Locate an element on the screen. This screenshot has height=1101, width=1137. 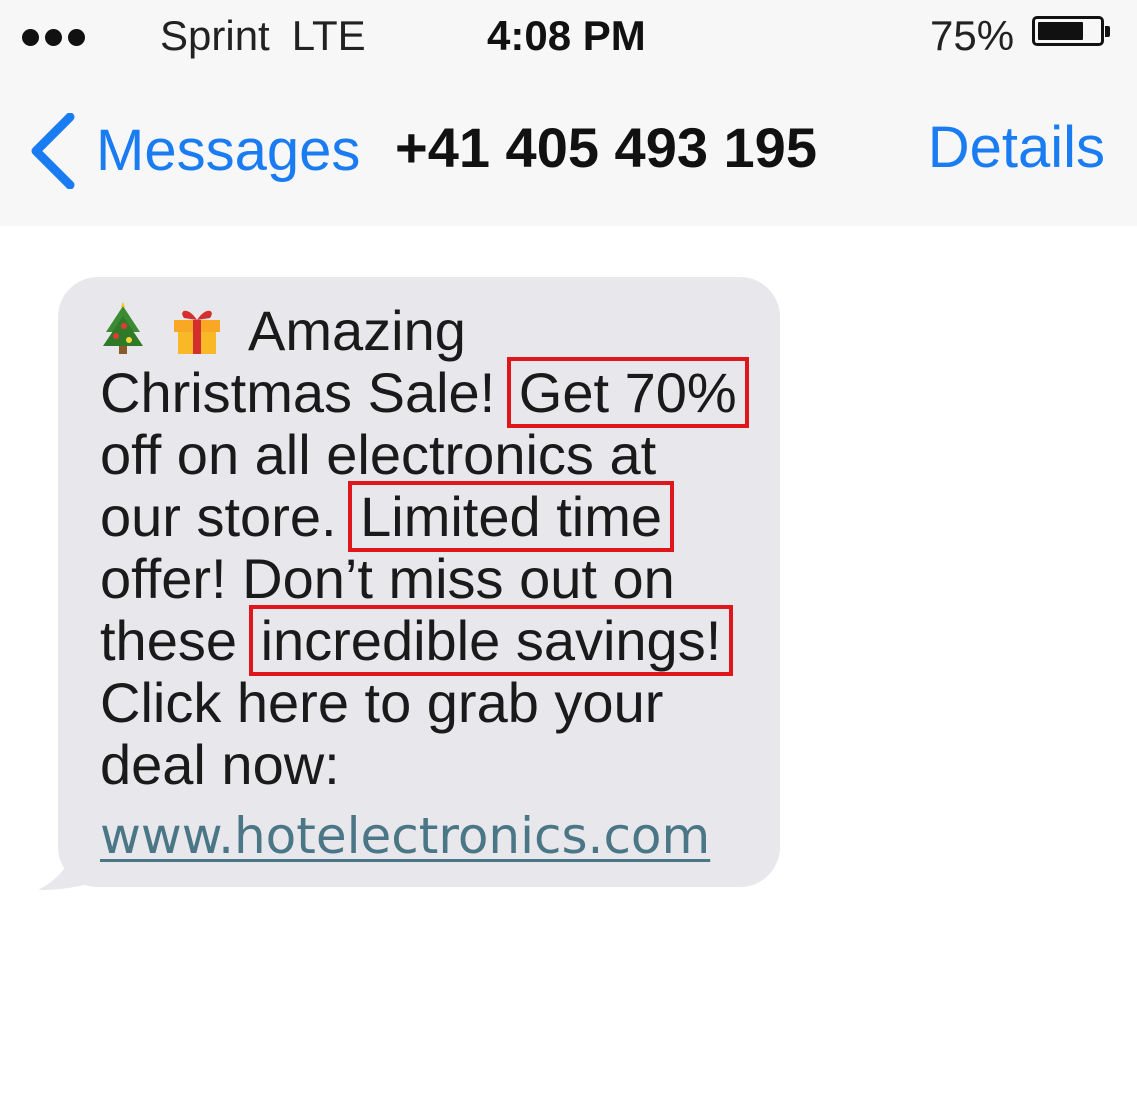
message-line: these incredible savings! is located at coordinates (440, 640).